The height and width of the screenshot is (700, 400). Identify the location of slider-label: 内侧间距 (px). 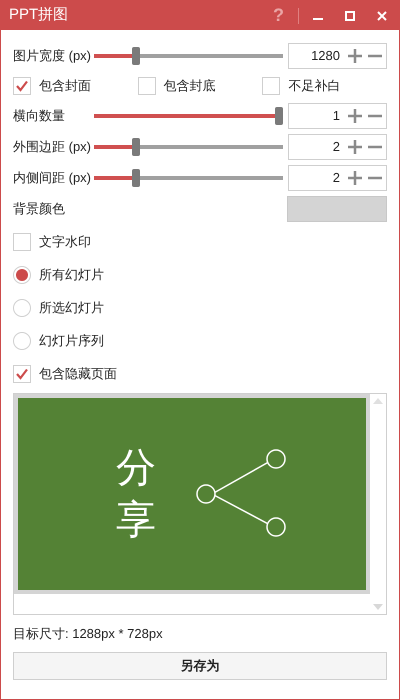
(52, 178).